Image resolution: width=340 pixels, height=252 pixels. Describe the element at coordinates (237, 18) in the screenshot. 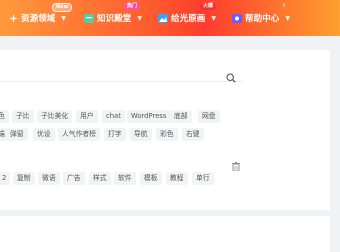

I see `help-icon` at that location.